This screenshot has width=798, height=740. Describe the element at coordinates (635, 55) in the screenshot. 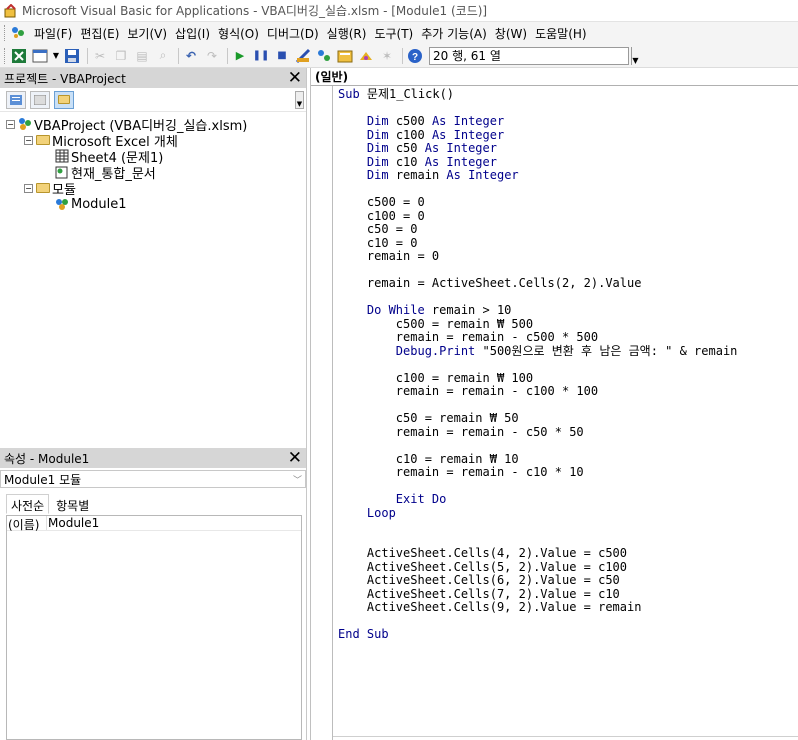

I see `toolbar-overflow-button: ▼` at that location.